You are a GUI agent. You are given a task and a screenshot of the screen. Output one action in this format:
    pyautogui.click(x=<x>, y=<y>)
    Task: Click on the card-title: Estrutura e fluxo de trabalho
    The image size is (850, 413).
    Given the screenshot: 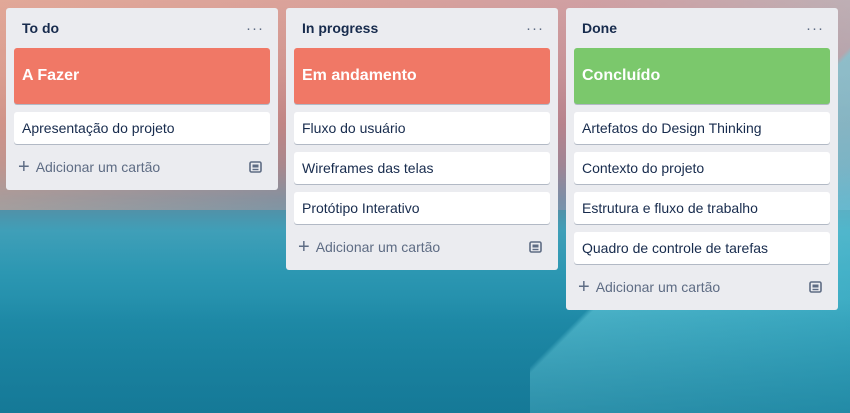 What is the action you would take?
    pyautogui.click(x=670, y=208)
    